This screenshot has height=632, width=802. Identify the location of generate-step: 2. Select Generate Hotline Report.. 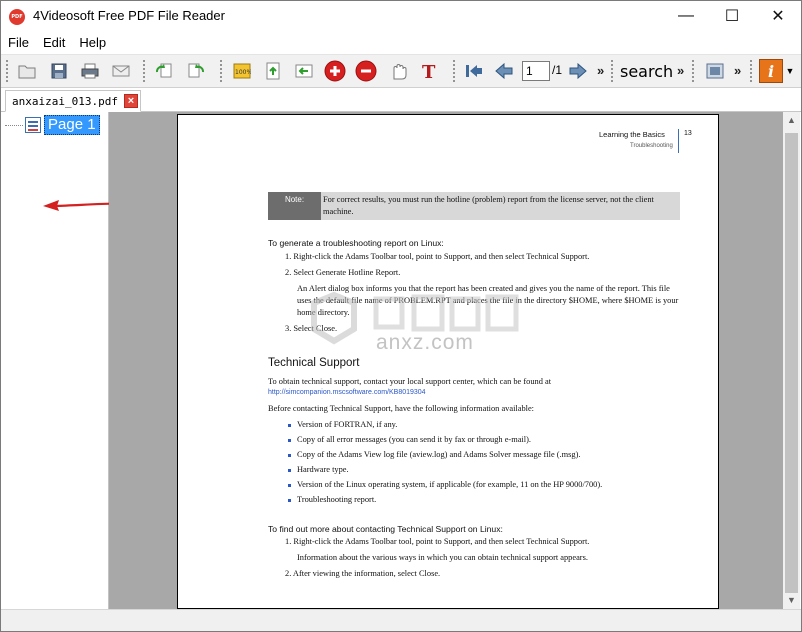
(343, 272).